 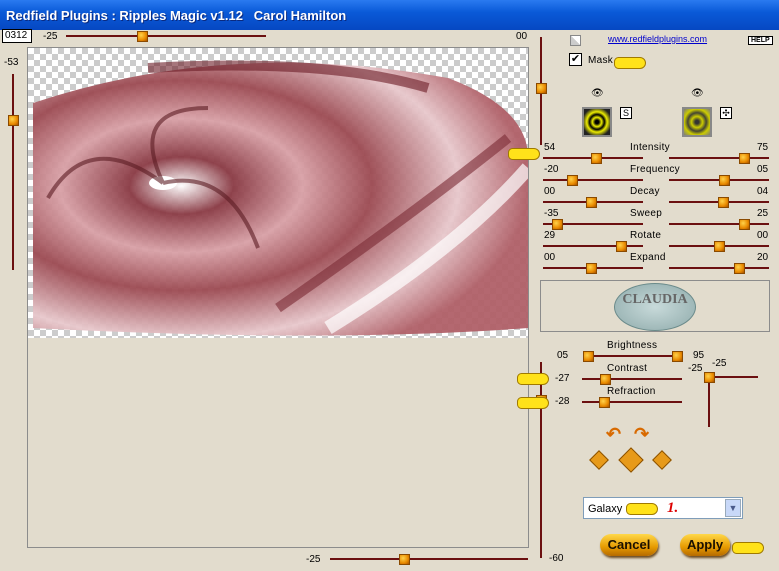 I want to click on slider-label: Frequency, so click(x=655, y=169).